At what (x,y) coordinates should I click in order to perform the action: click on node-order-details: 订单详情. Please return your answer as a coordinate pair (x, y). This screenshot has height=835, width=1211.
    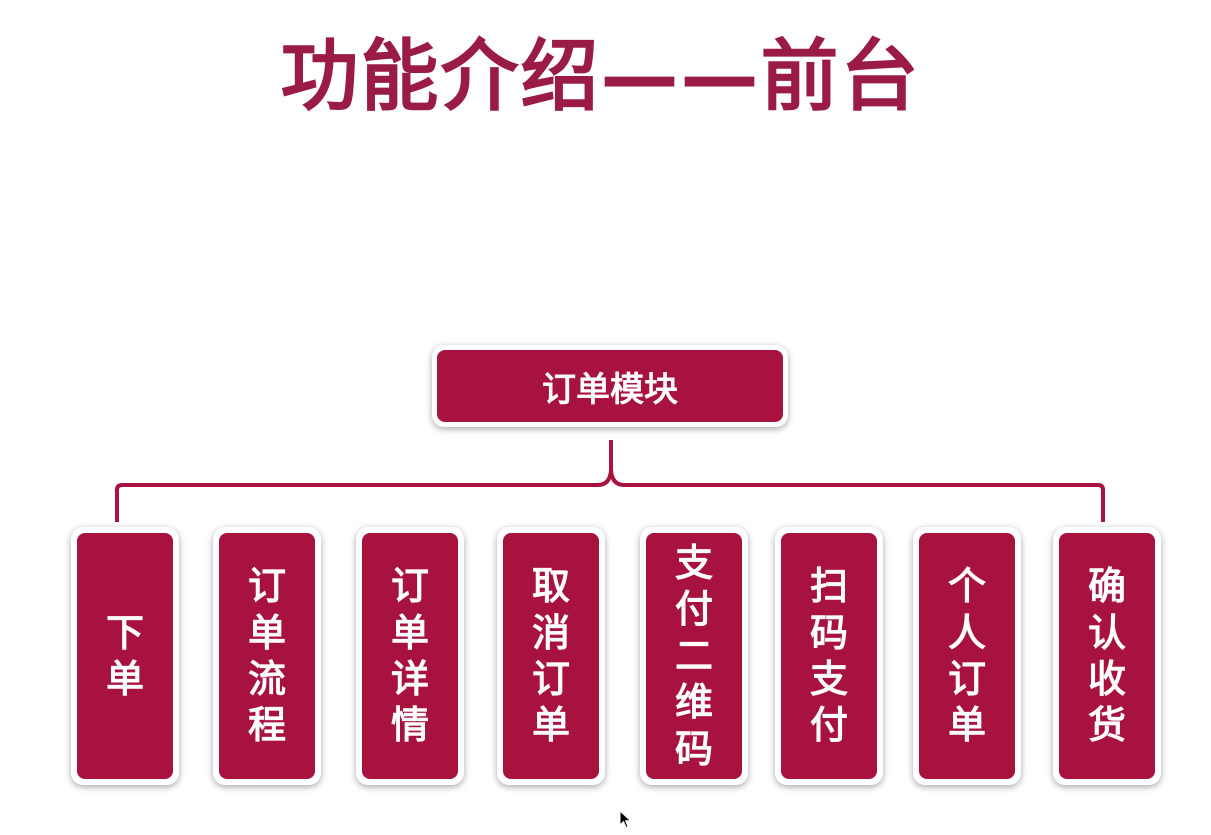
    Looking at the image, I should click on (410, 656).